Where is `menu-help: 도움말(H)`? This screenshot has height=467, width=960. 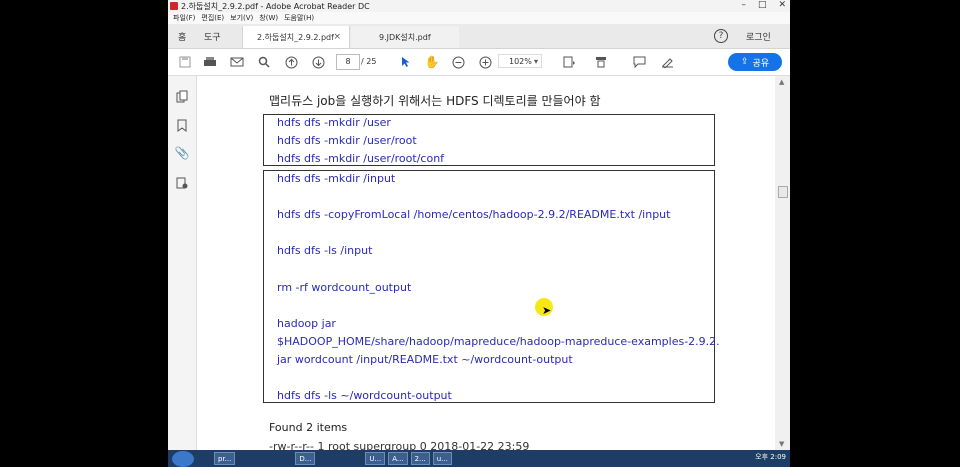 menu-help: 도움말(H) is located at coordinates (299, 18).